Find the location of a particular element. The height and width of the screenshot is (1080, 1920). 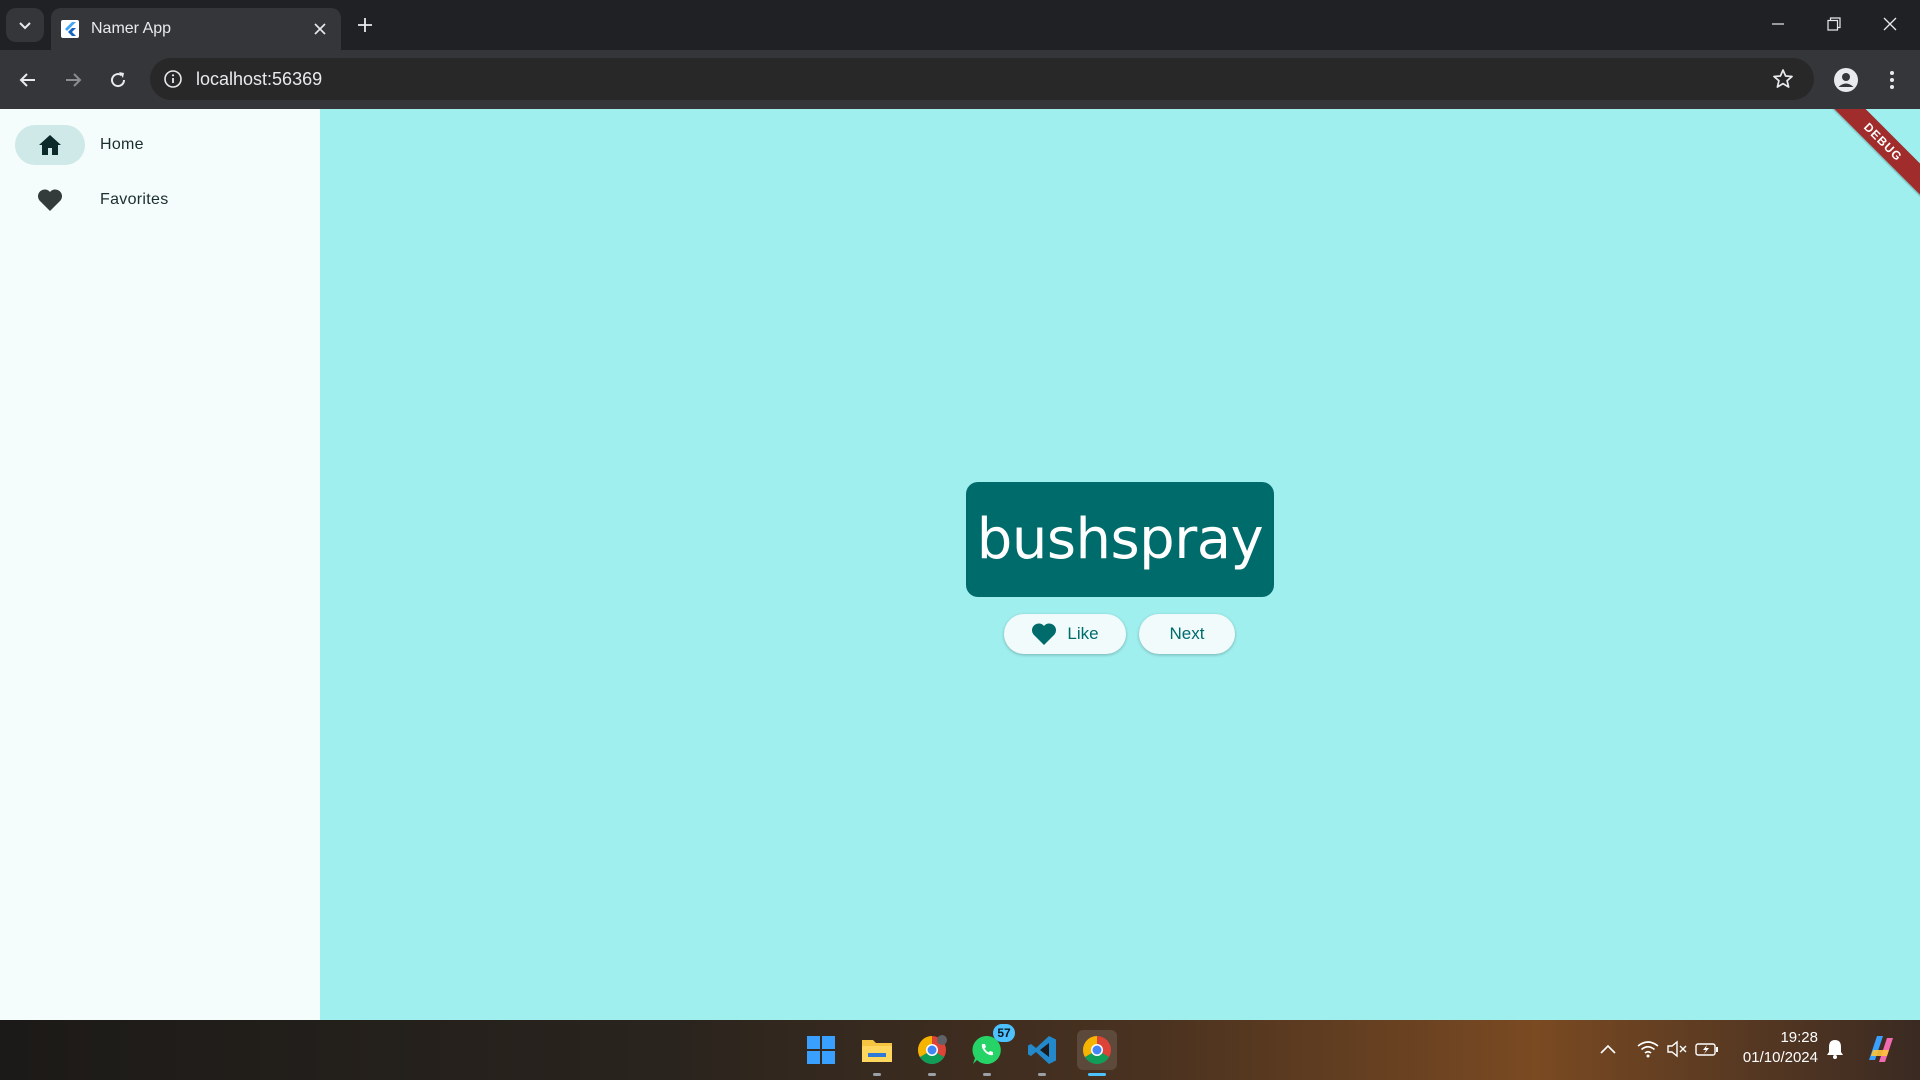

clock-date: 01/10/2024 is located at coordinates (1780, 1057).